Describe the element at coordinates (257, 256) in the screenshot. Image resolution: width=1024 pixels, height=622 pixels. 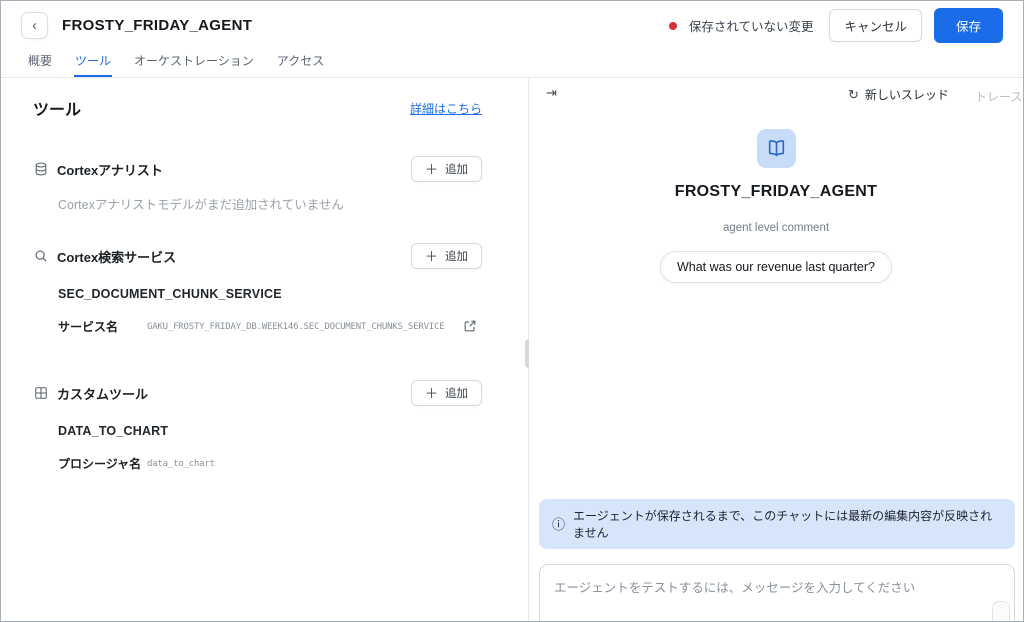
I see `section-head: Cortex検索サービス ＋ 追加` at that location.